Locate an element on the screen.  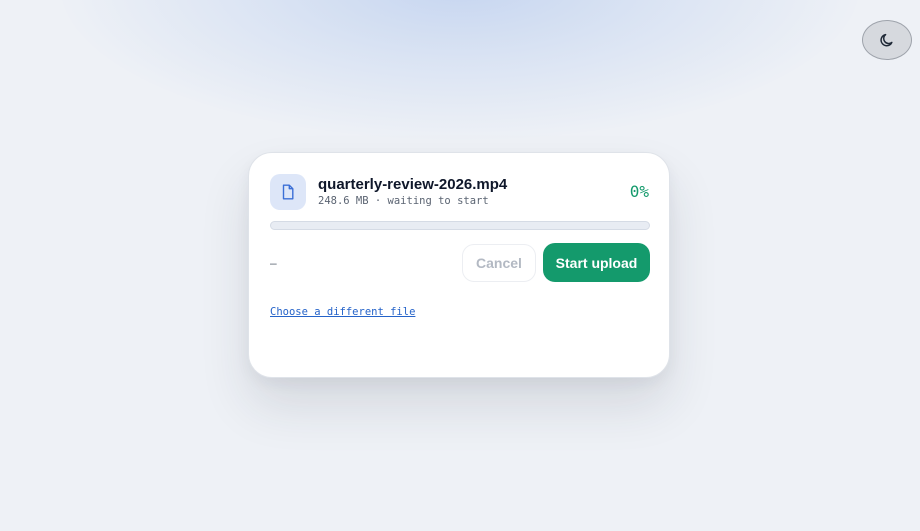
start-upload-button: Start upload is located at coordinates (596, 262).